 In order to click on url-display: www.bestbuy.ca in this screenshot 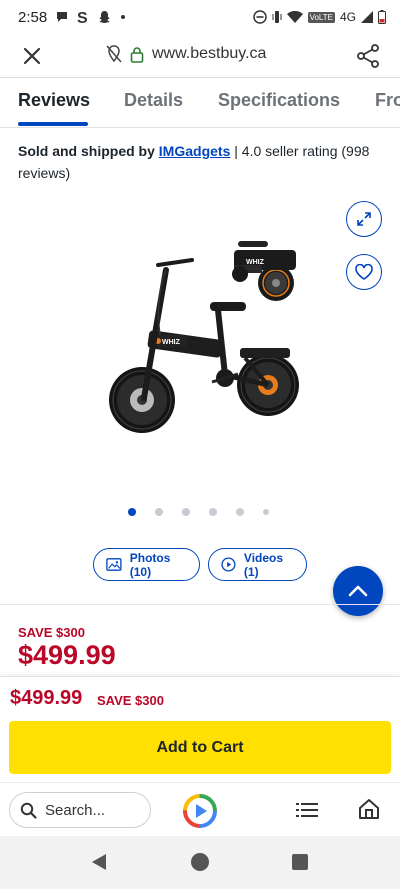, I will do `click(186, 54)`.